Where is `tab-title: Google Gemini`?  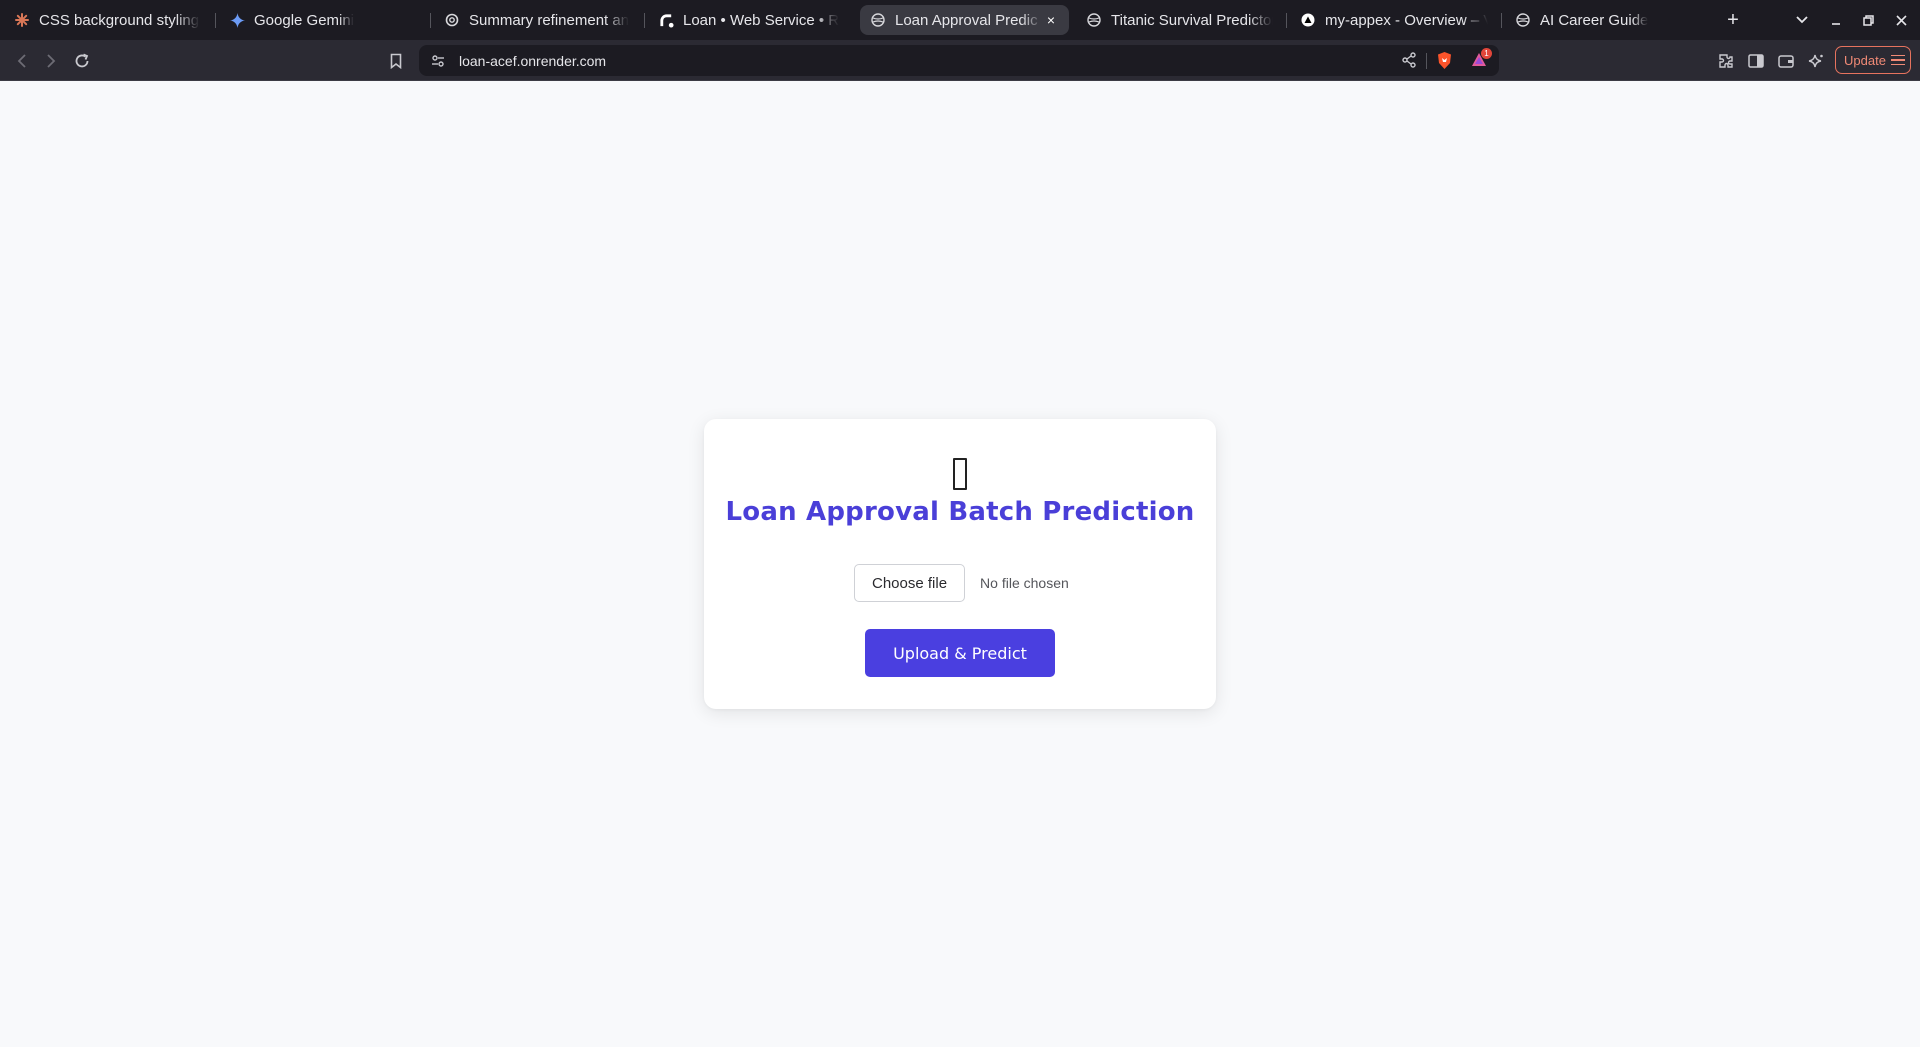 tab-title: Google Gemini is located at coordinates (304, 20).